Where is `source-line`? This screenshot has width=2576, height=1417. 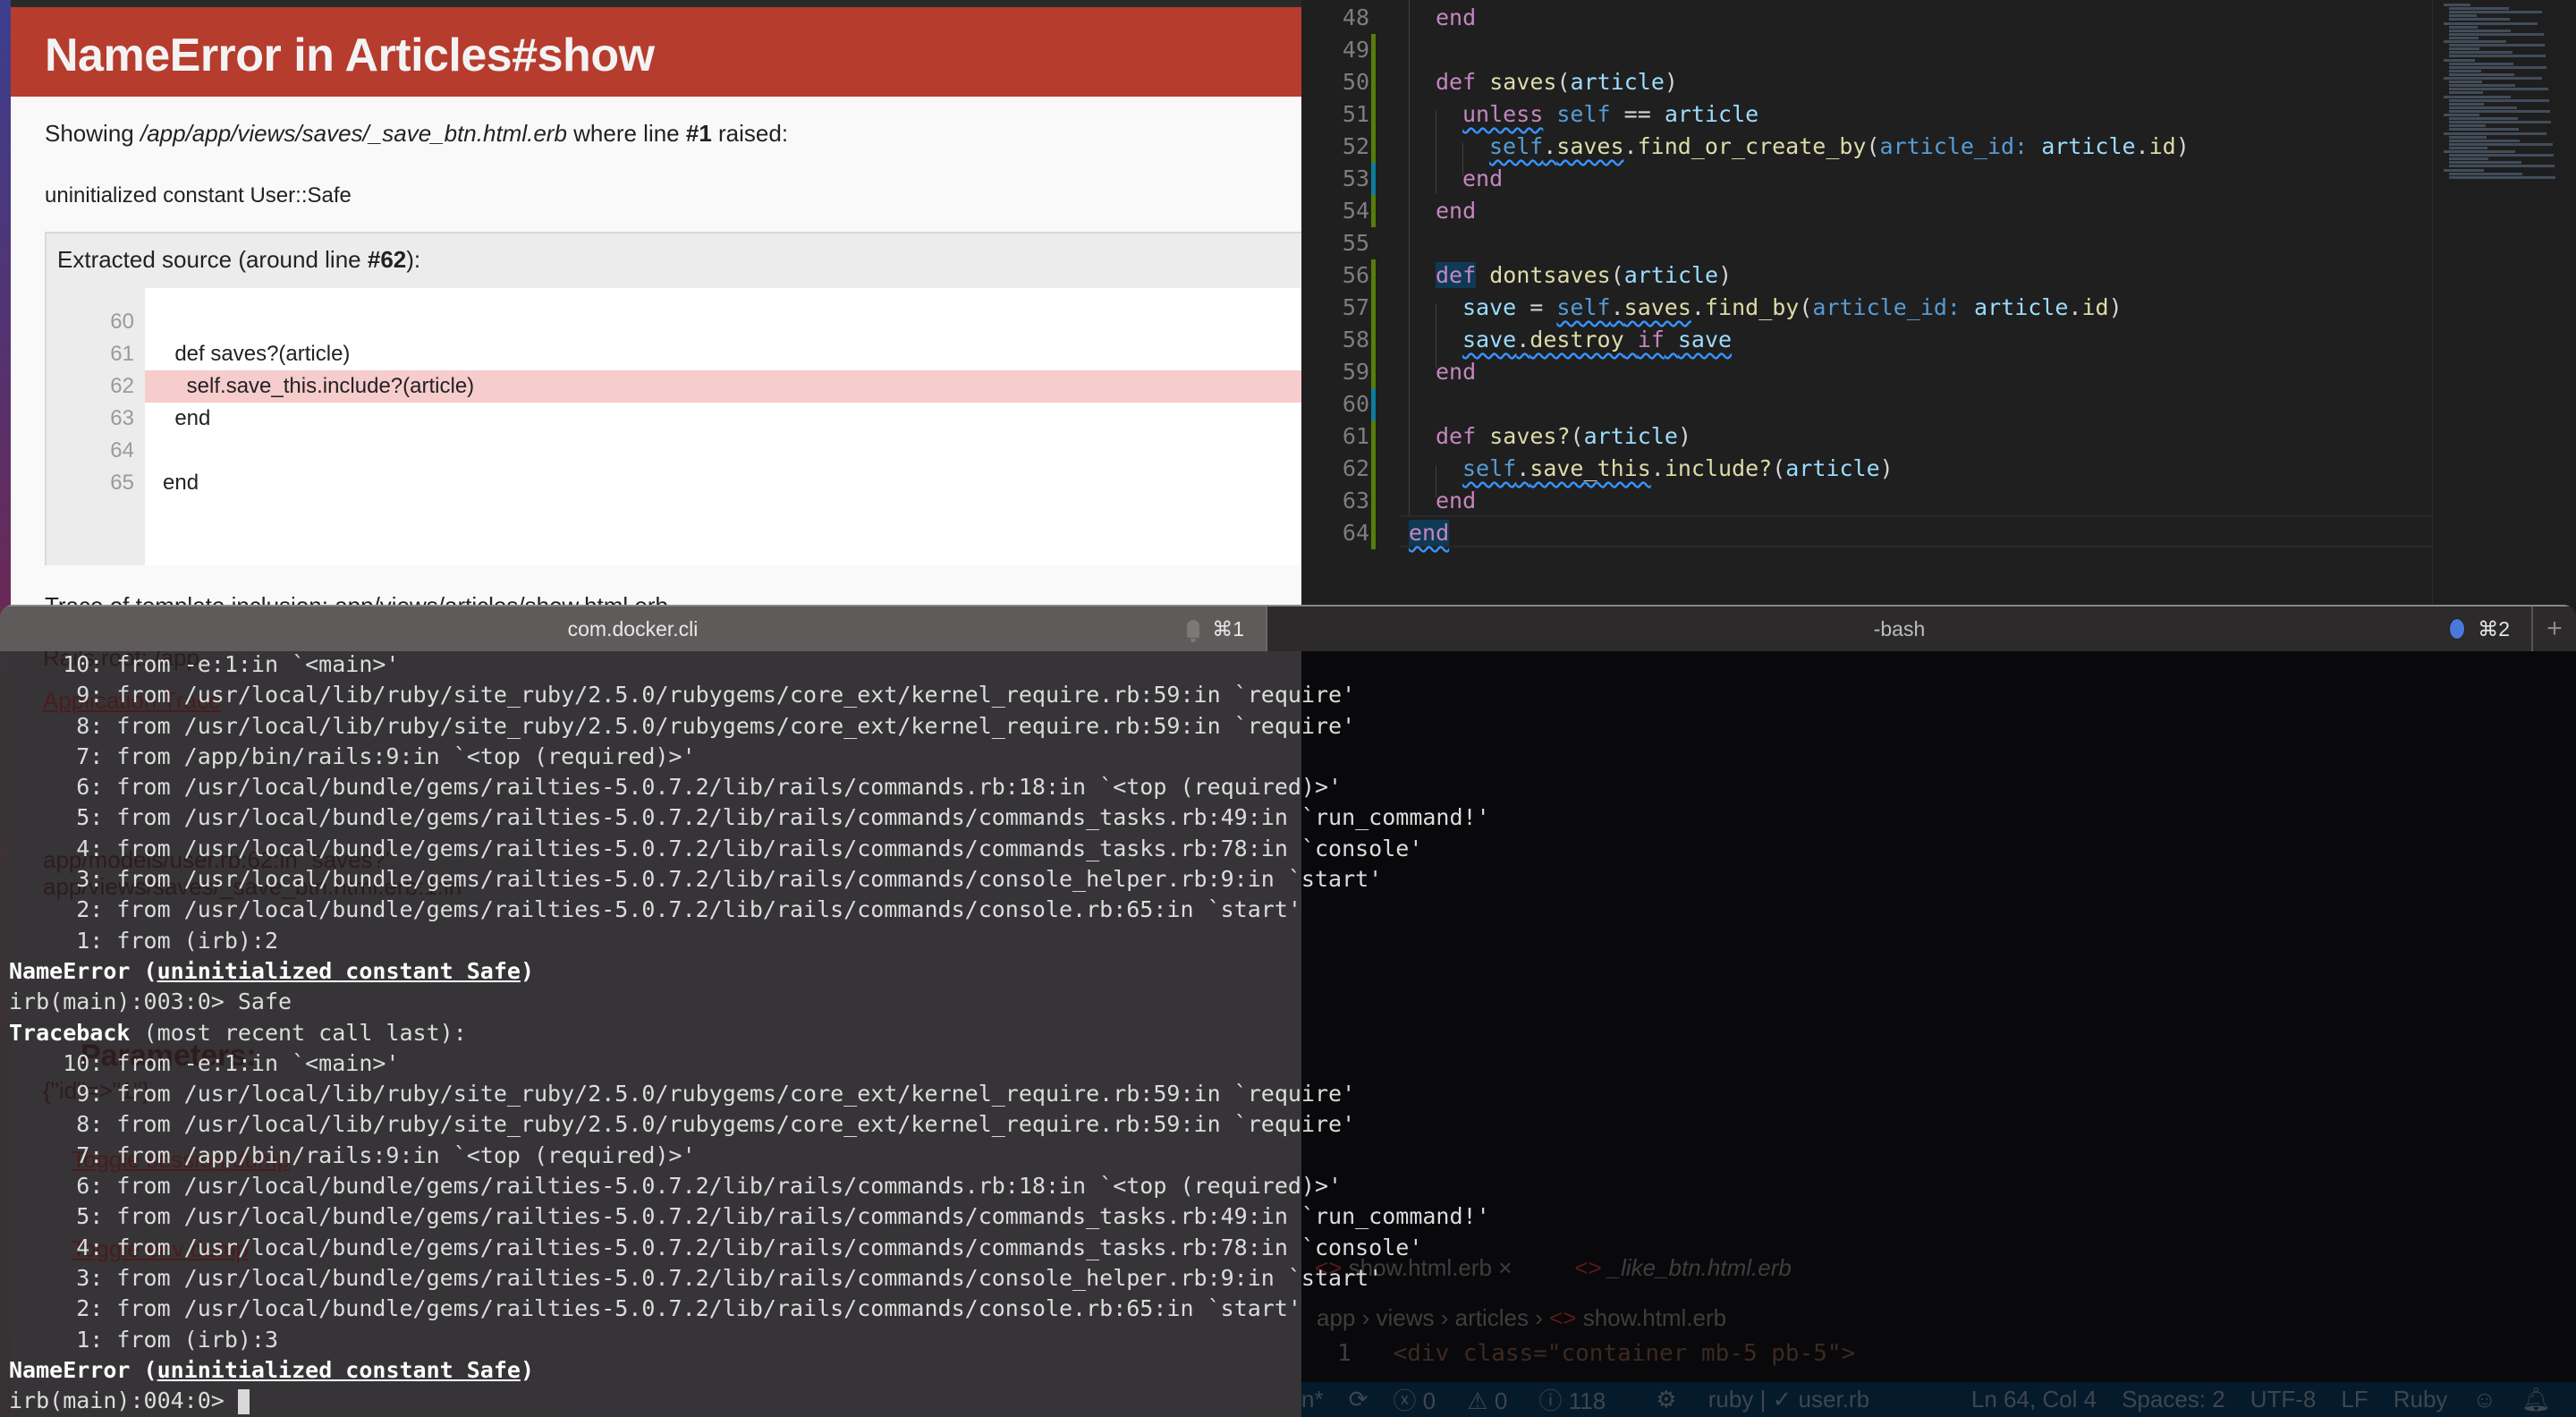 source-line is located at coordinates (723, 322).